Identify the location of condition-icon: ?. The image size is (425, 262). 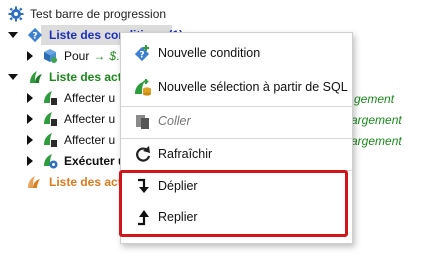
(35, 35).